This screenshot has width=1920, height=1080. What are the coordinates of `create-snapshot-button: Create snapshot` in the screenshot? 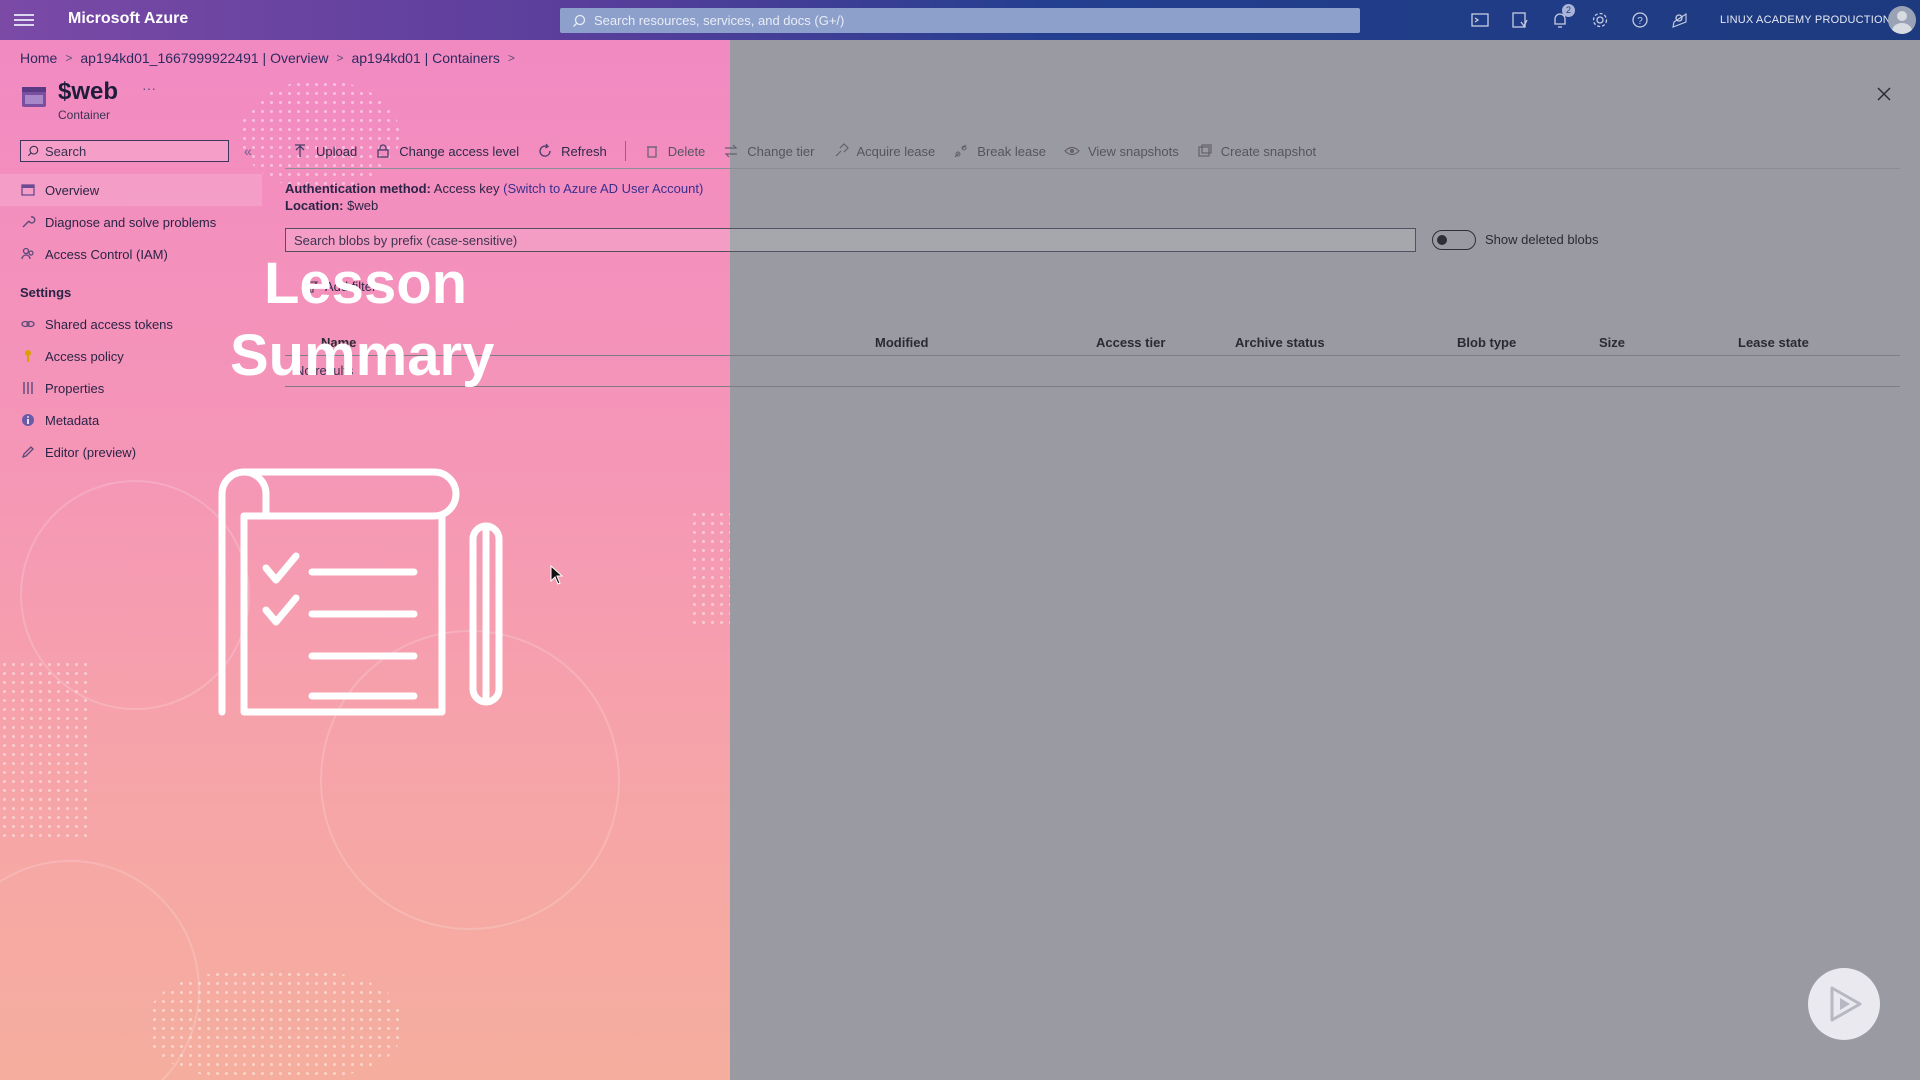 It's located at (1256, 151).